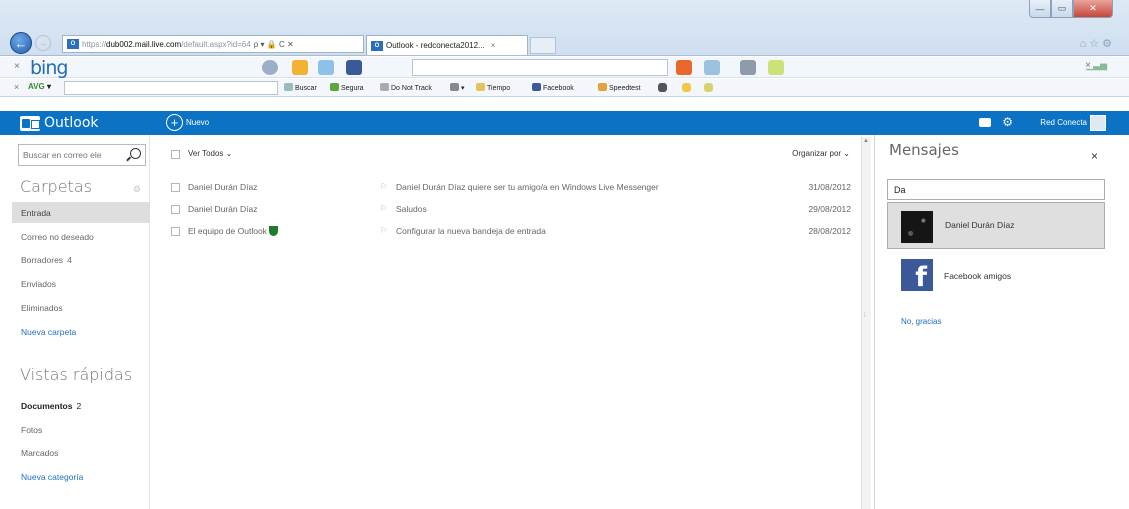 Image resolution: width=1129 pixels, height=509 pixels. I want to click on row-subject: Configurar la nueva bandeja de entrada, so click(471, 231).